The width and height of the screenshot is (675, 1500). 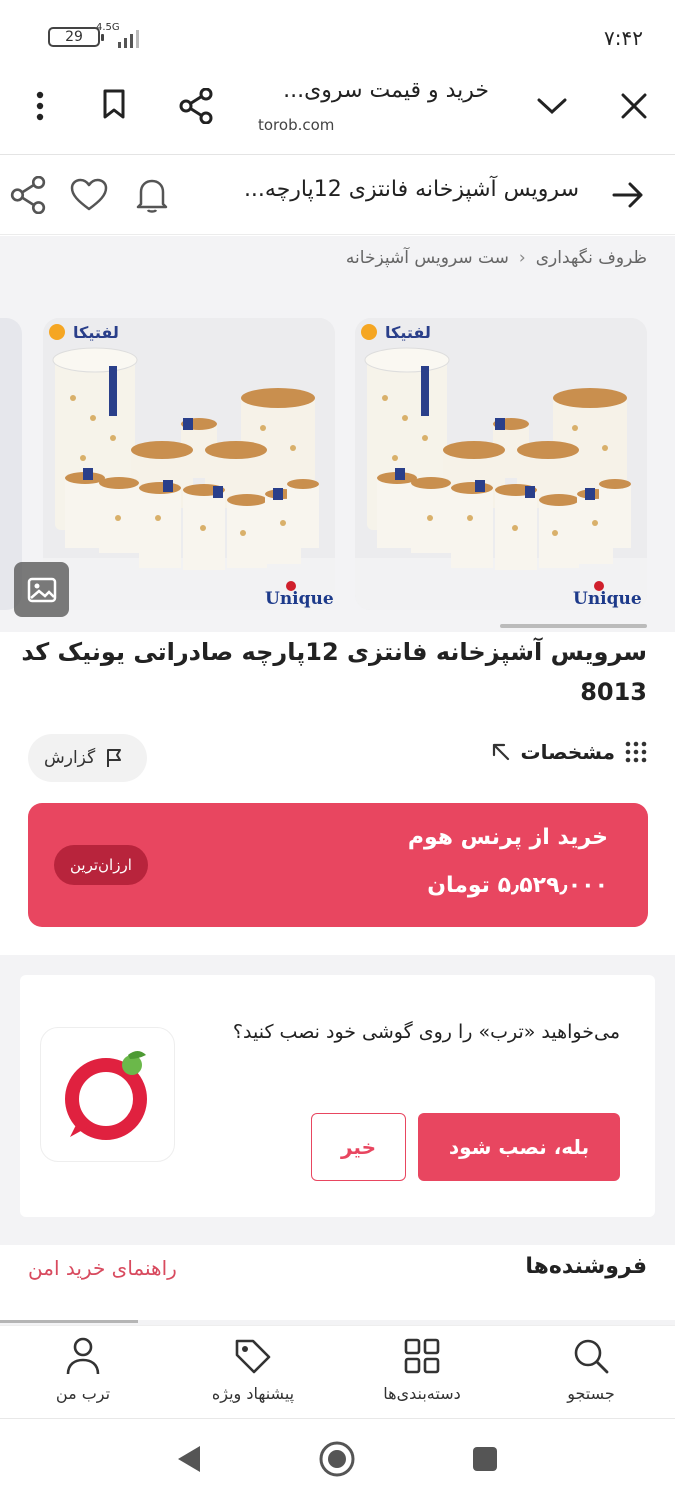 What do you see at coordinates (634, 106) in the screenshot?
I see `close-icon` at bounding box center [634, 106].